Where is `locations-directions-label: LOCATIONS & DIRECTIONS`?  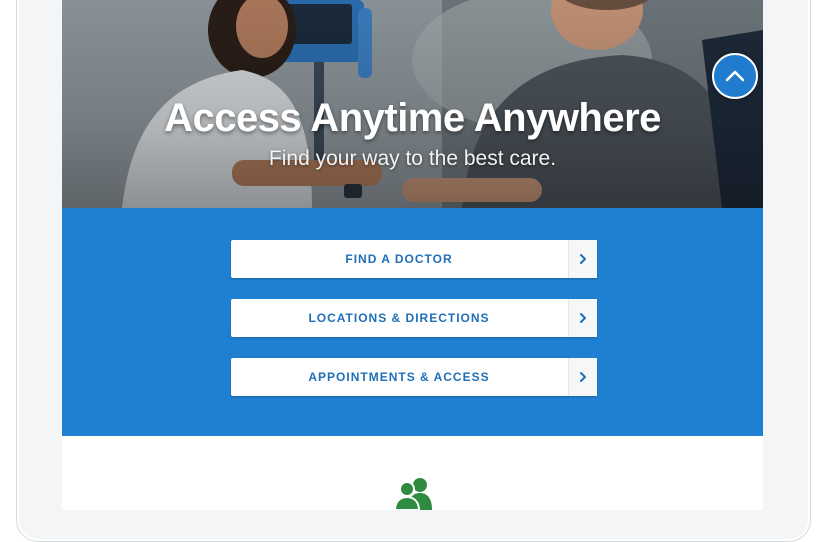
locations-directions-label: LOCATIONS & DIRECTIONS is located at coordinates (399, 318).